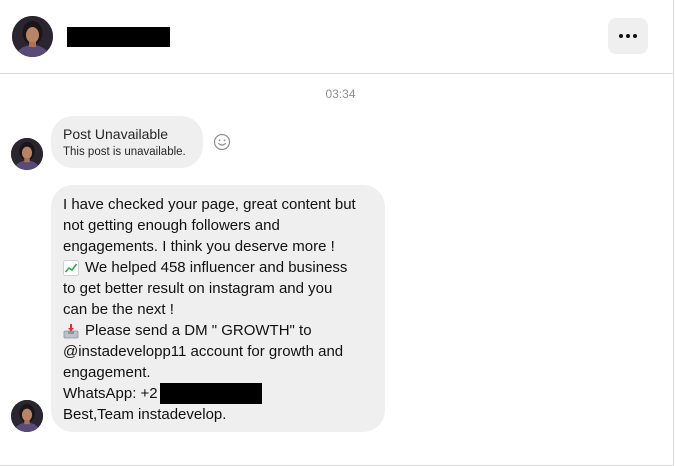  Describe the element at coordinates (340, 94) in the screenshot. I see `message-timestamp: 03:34` at that location.